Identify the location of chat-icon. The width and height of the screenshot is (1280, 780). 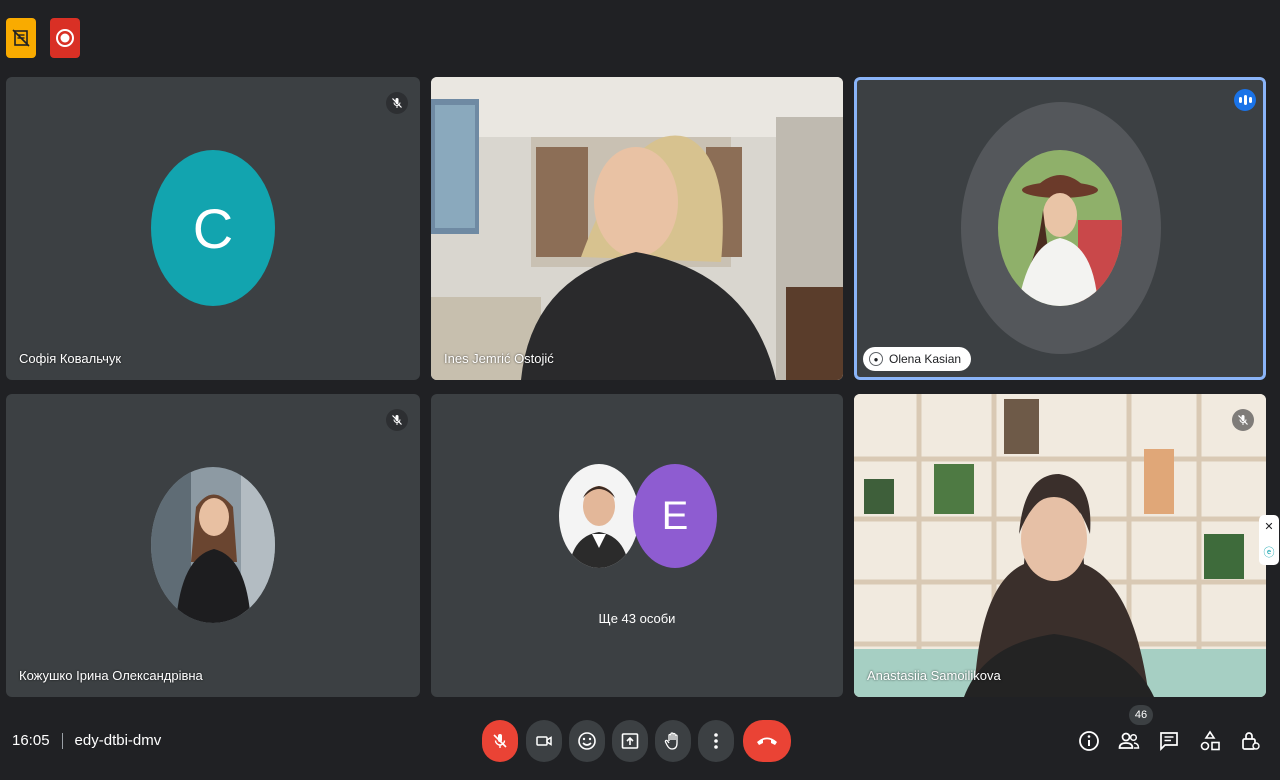
(1169, 742).